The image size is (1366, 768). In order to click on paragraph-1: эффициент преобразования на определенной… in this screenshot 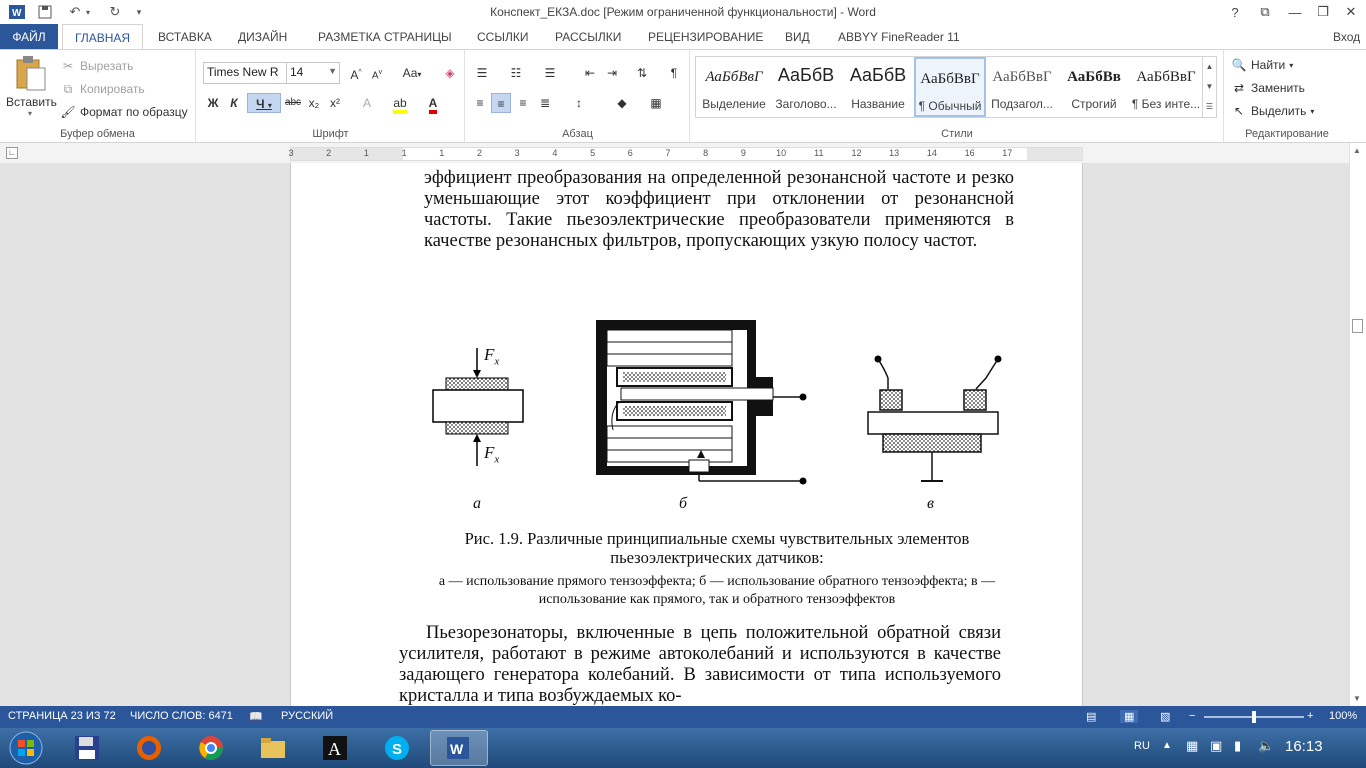, I will do `click(719, 210)`.